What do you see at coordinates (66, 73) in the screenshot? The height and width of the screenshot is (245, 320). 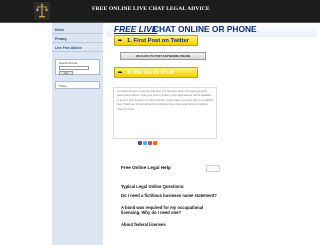 I see `search-button: Go` at bounding box center [66, 73].